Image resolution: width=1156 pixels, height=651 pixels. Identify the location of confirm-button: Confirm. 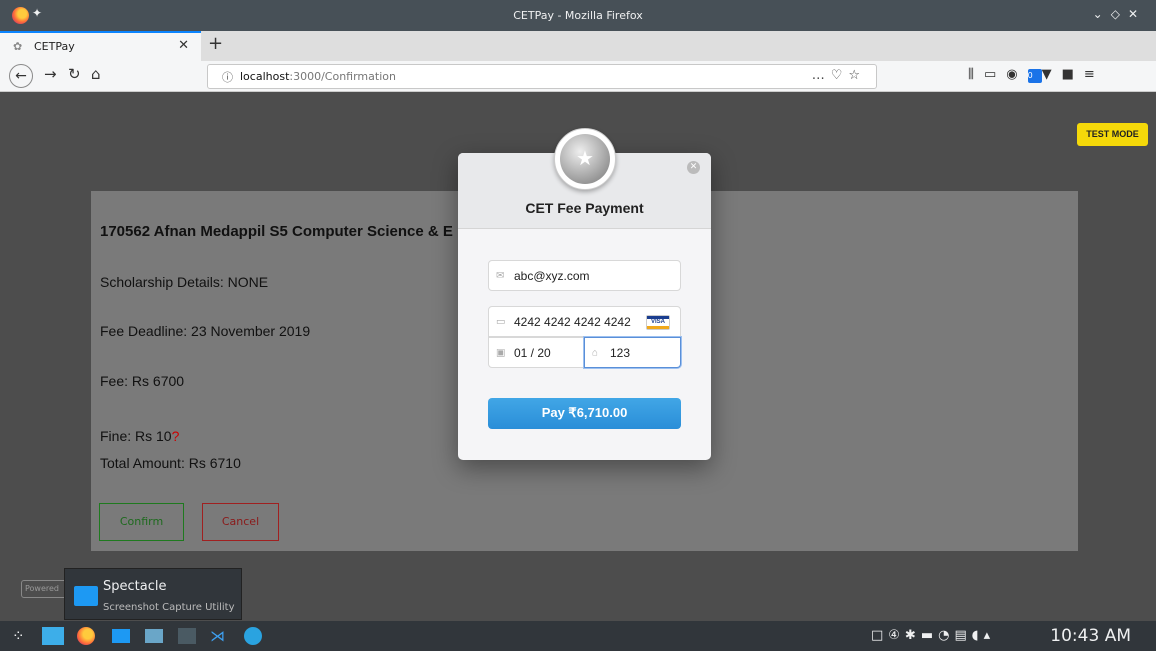
(141, 522).